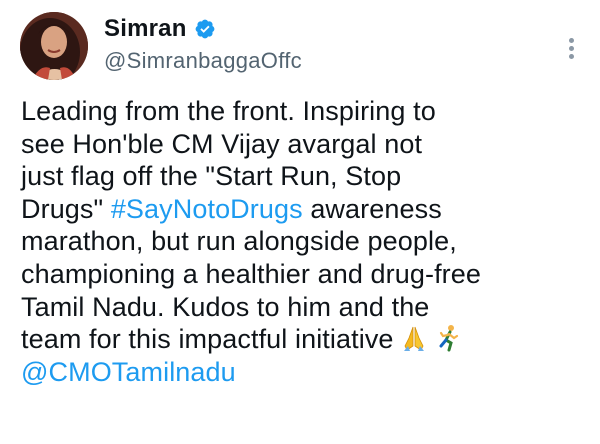  Describe the element at coordinates (372, 208) in the screenshot. I see `tweet-line-4-end: awareness` at that location.